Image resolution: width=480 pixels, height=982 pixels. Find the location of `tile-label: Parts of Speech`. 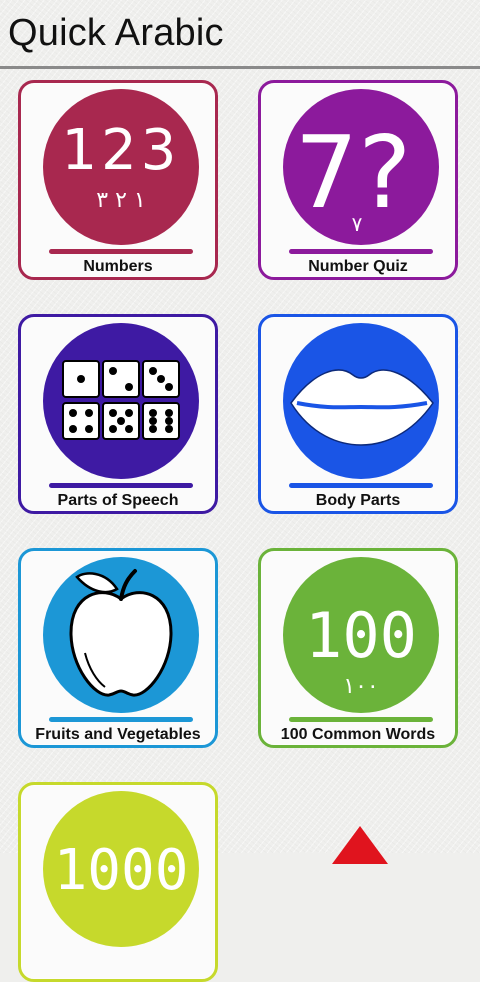

tile-label: Parts of Speech is located at coordinates (118, 500).